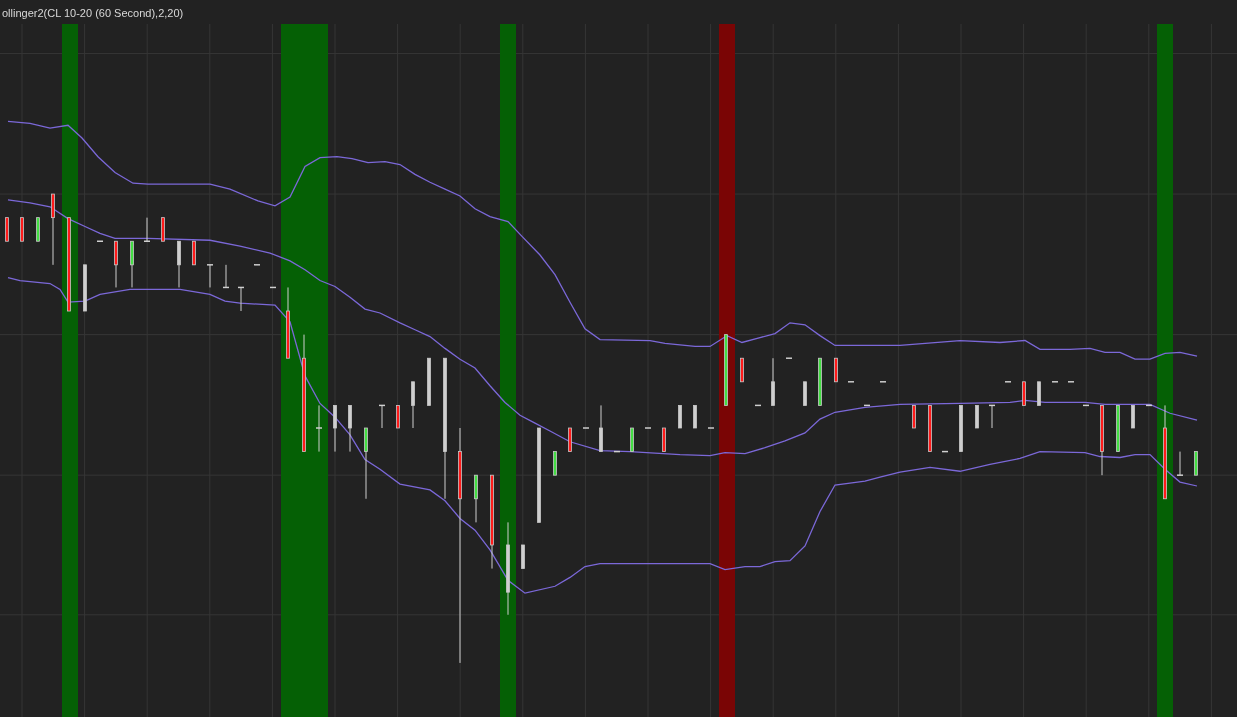 This screenshot has height=717, width=1237. I want to click on indicator-label: ollinger2(CL 10-20 (60 Second),2,20), so click(92, 13).